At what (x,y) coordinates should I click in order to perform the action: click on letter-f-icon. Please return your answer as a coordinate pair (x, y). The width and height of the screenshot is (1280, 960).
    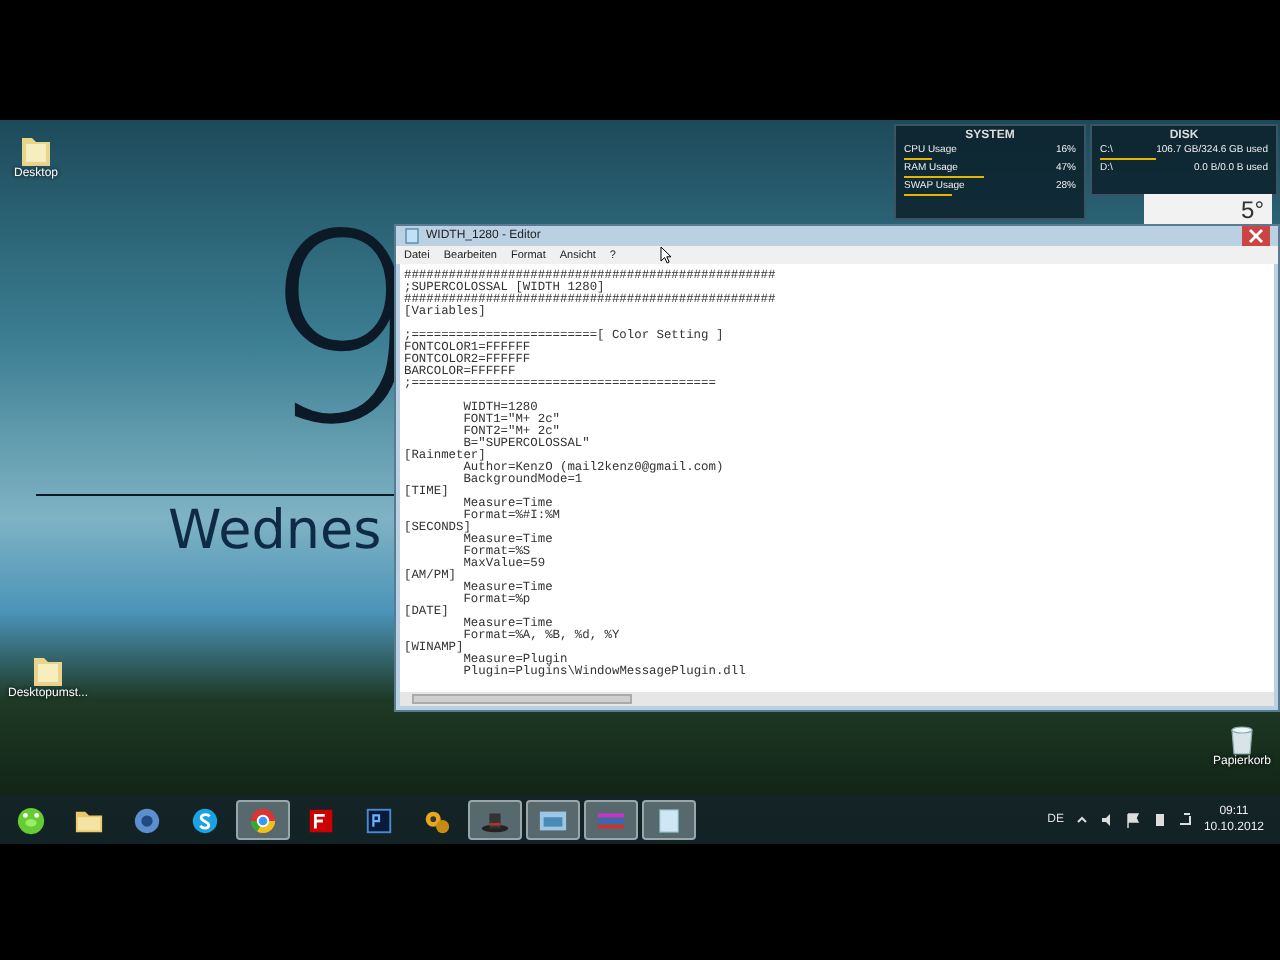
    Looking at the image, I should click on (321, 820).